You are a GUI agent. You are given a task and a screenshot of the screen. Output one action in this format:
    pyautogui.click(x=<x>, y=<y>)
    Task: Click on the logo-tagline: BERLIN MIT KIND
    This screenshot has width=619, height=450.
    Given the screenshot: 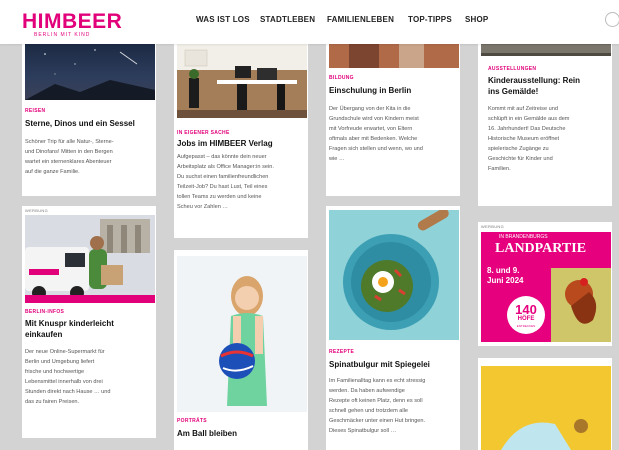 What is the action you would take?
    pyautogui.click(x=62, y=35)
    